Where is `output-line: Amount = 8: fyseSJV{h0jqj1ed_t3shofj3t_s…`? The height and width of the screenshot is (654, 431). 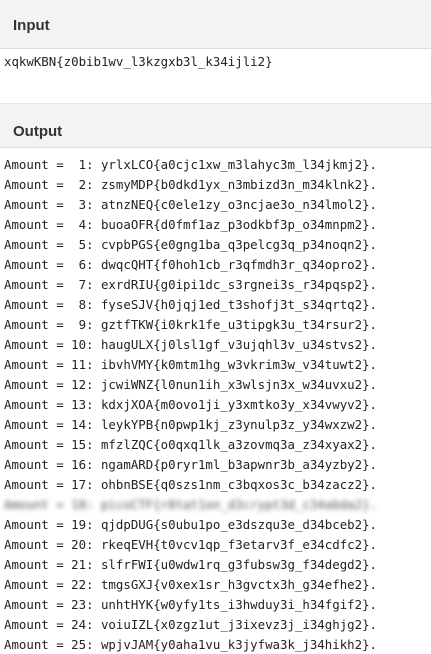 output-line: Amount = 8: fyseSJV{h0jqj1ed_t3shofj3t_s… is located at coordinates (190, 304).